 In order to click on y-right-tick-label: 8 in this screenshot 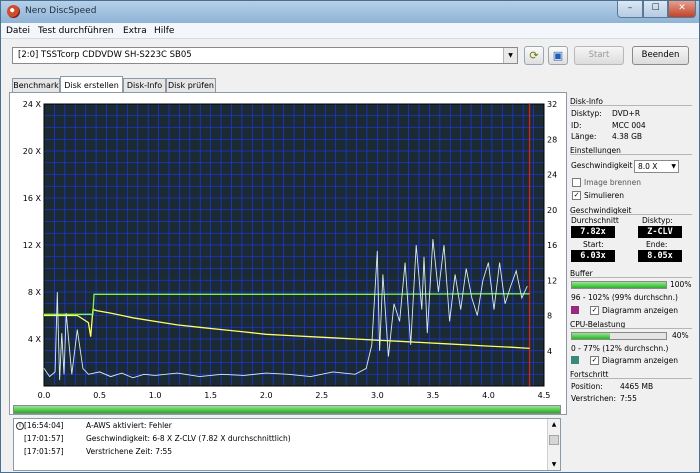, I will do `click(549, 316)`.